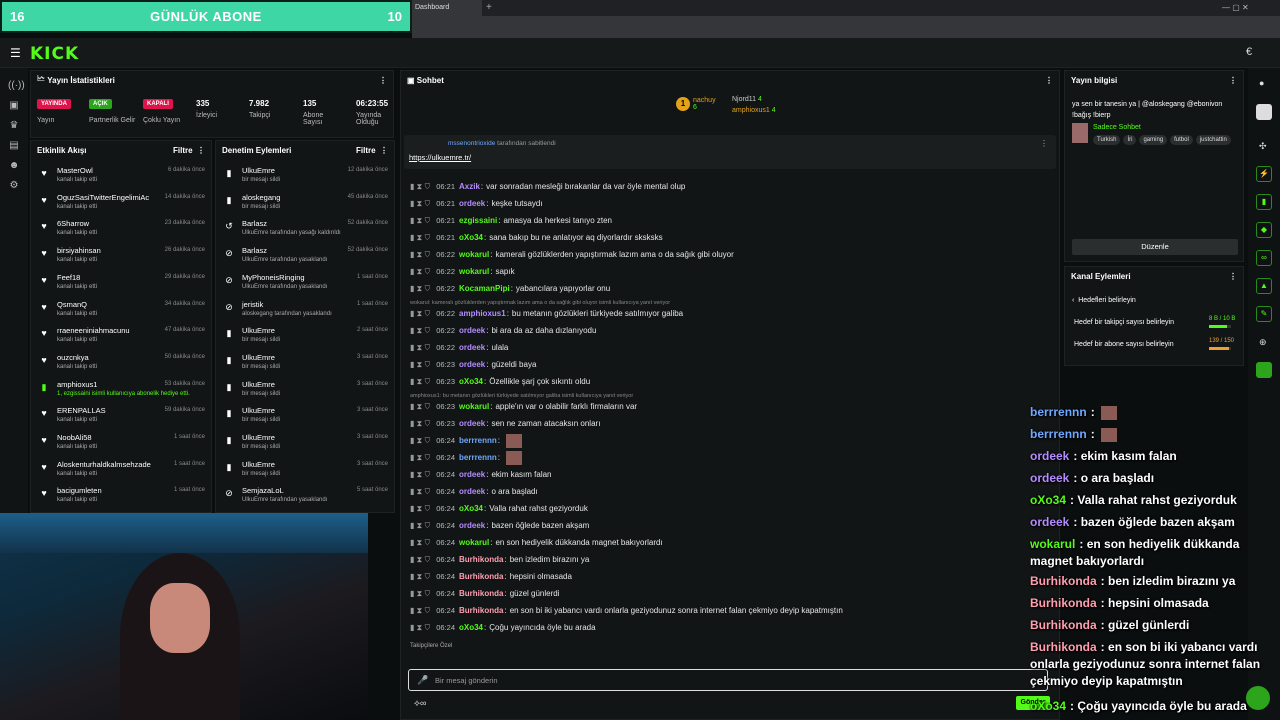 The image size is (1280, 720). I want to click on trash-icon: ▮, so click(1264, 202).